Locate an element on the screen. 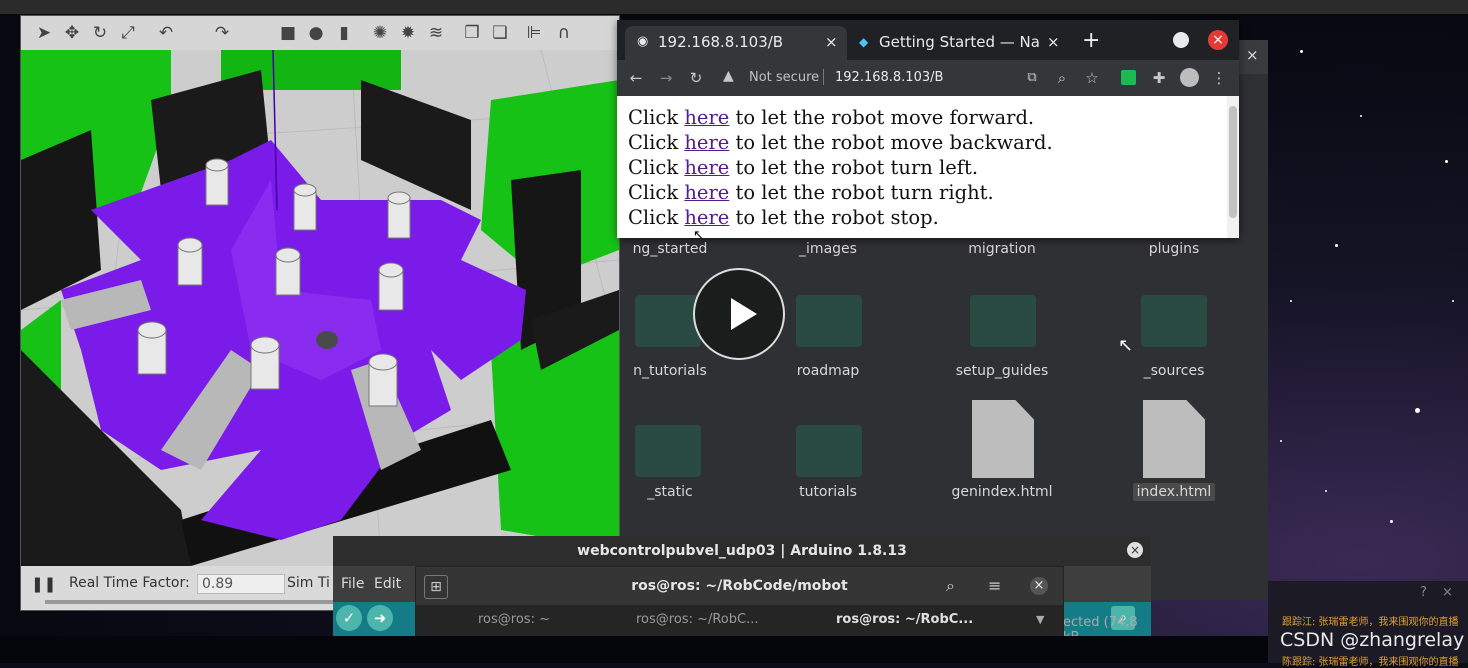 The image size is (1468, 668). back-icon: ← is located at coordinates (636, 78).